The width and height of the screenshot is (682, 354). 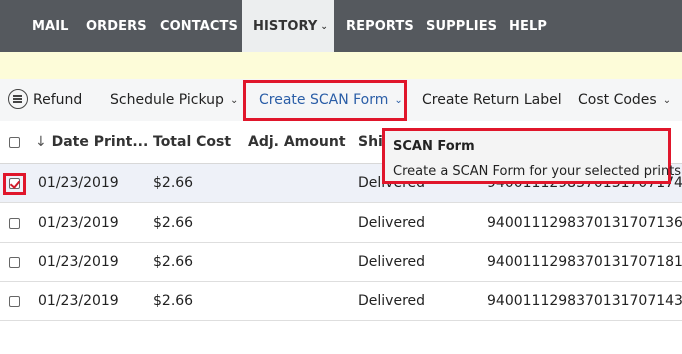 I want to click on nav-item-mail: MAIL, so click(x=50, y=26).